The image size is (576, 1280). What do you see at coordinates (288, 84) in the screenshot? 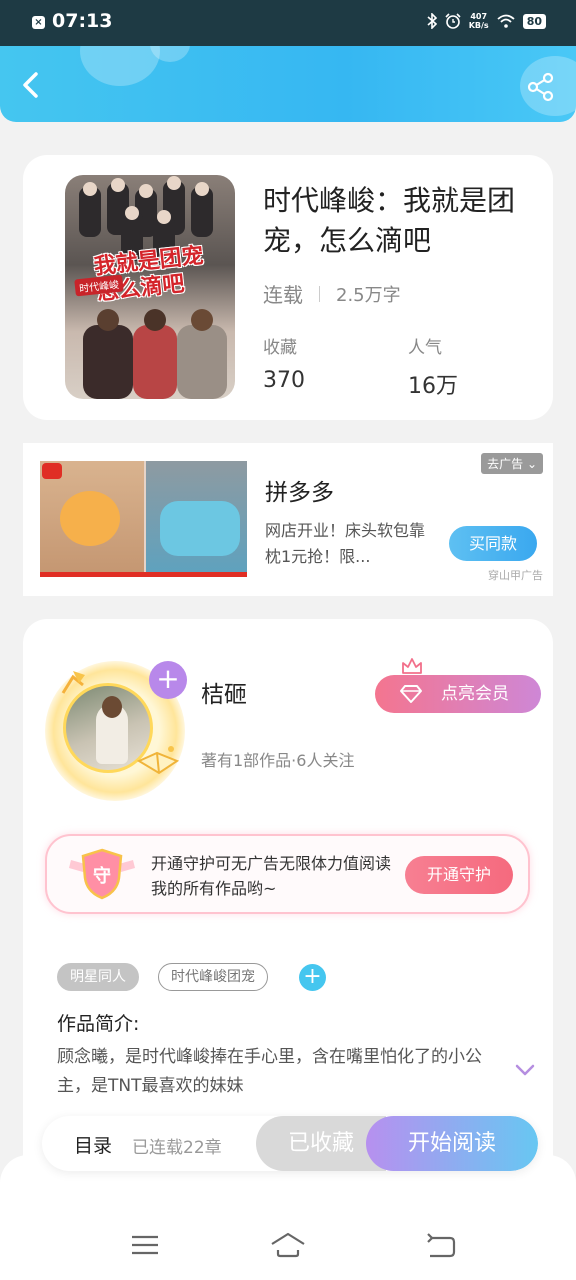
I see `header` at bounding box center [288, 84].